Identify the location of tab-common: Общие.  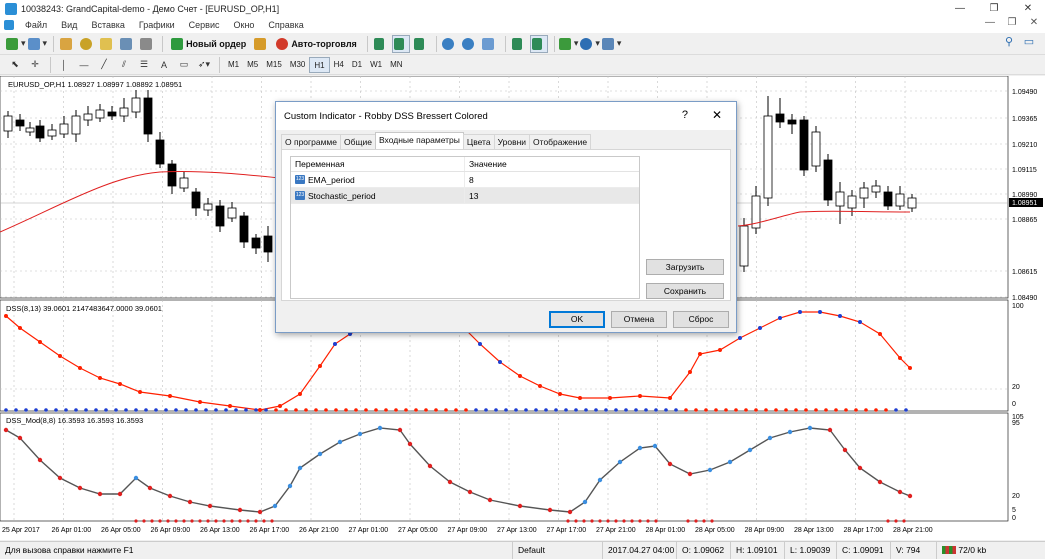
(358, 141).